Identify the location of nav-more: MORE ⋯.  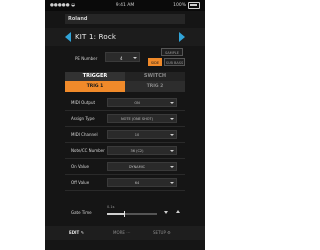
(121, 232).